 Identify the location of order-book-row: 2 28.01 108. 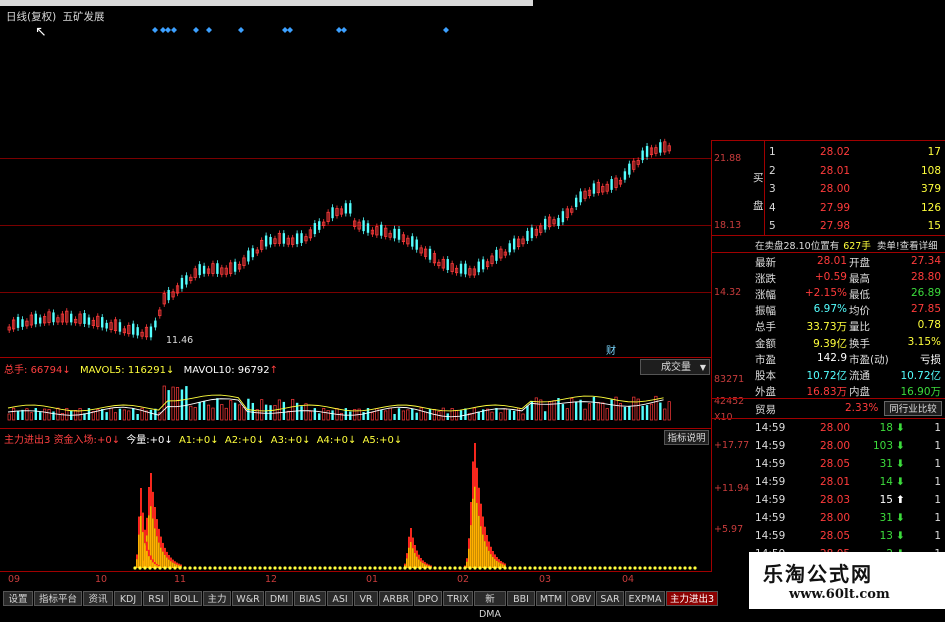
(828, 173).